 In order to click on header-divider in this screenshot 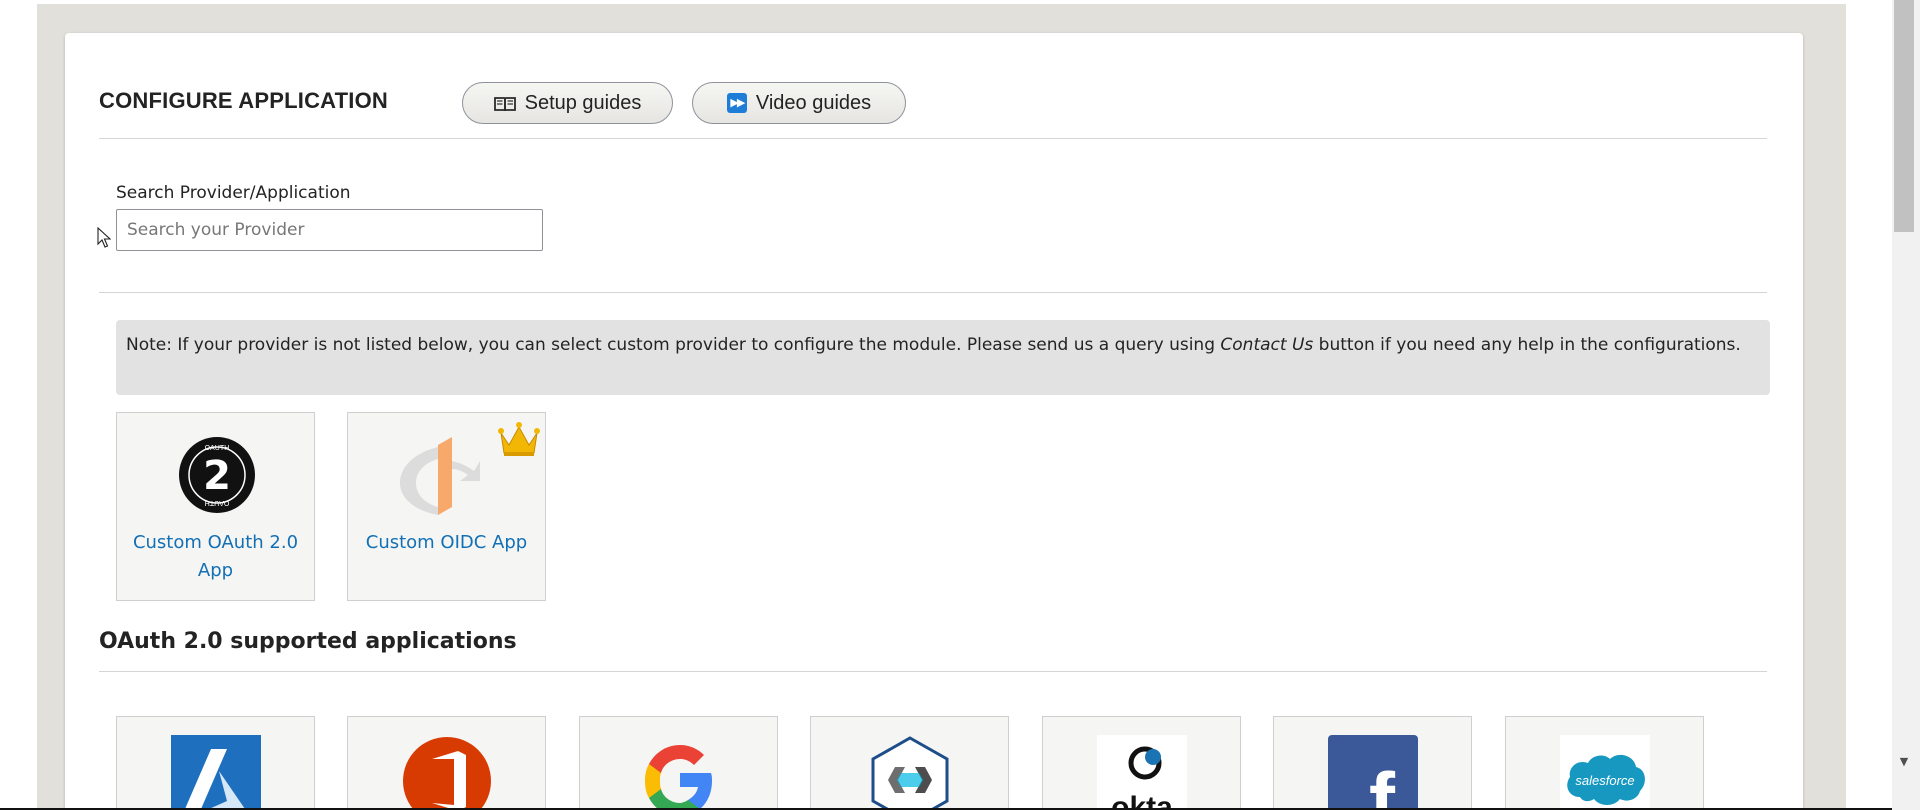, I will do `click(933, 138)`.